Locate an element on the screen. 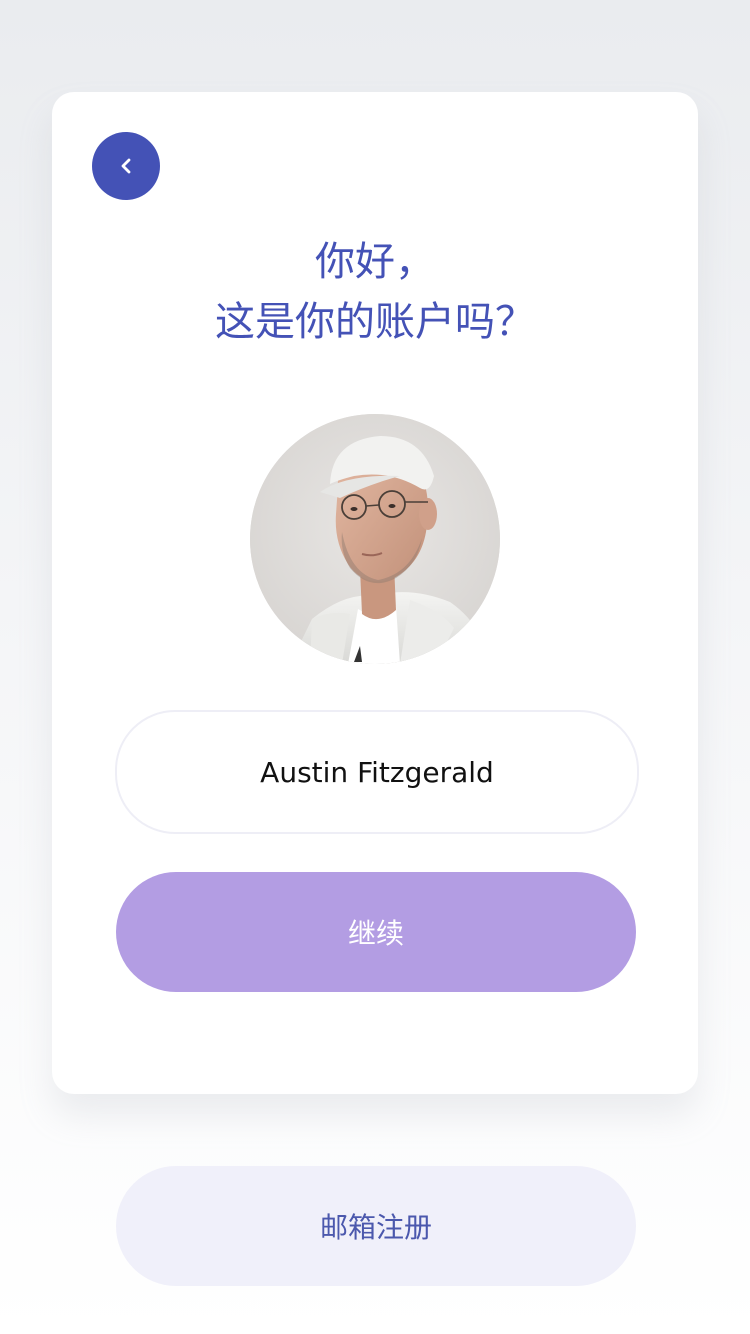 Image resolution: width=750 pixels, height=1334 pixels. account-name-field: Austin Fitzgerald is located at coordinates (377, 772).